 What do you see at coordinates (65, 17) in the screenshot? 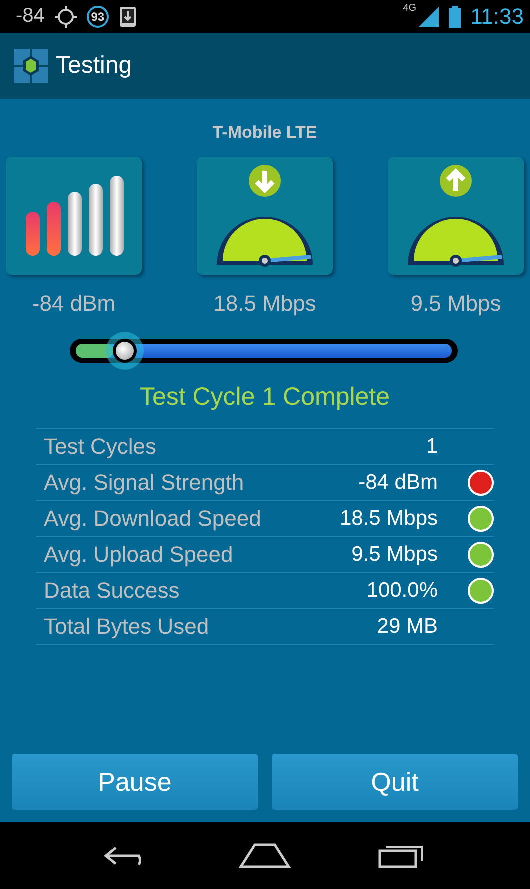
I see `crosshair-icon` at bounding box center [65, 17].